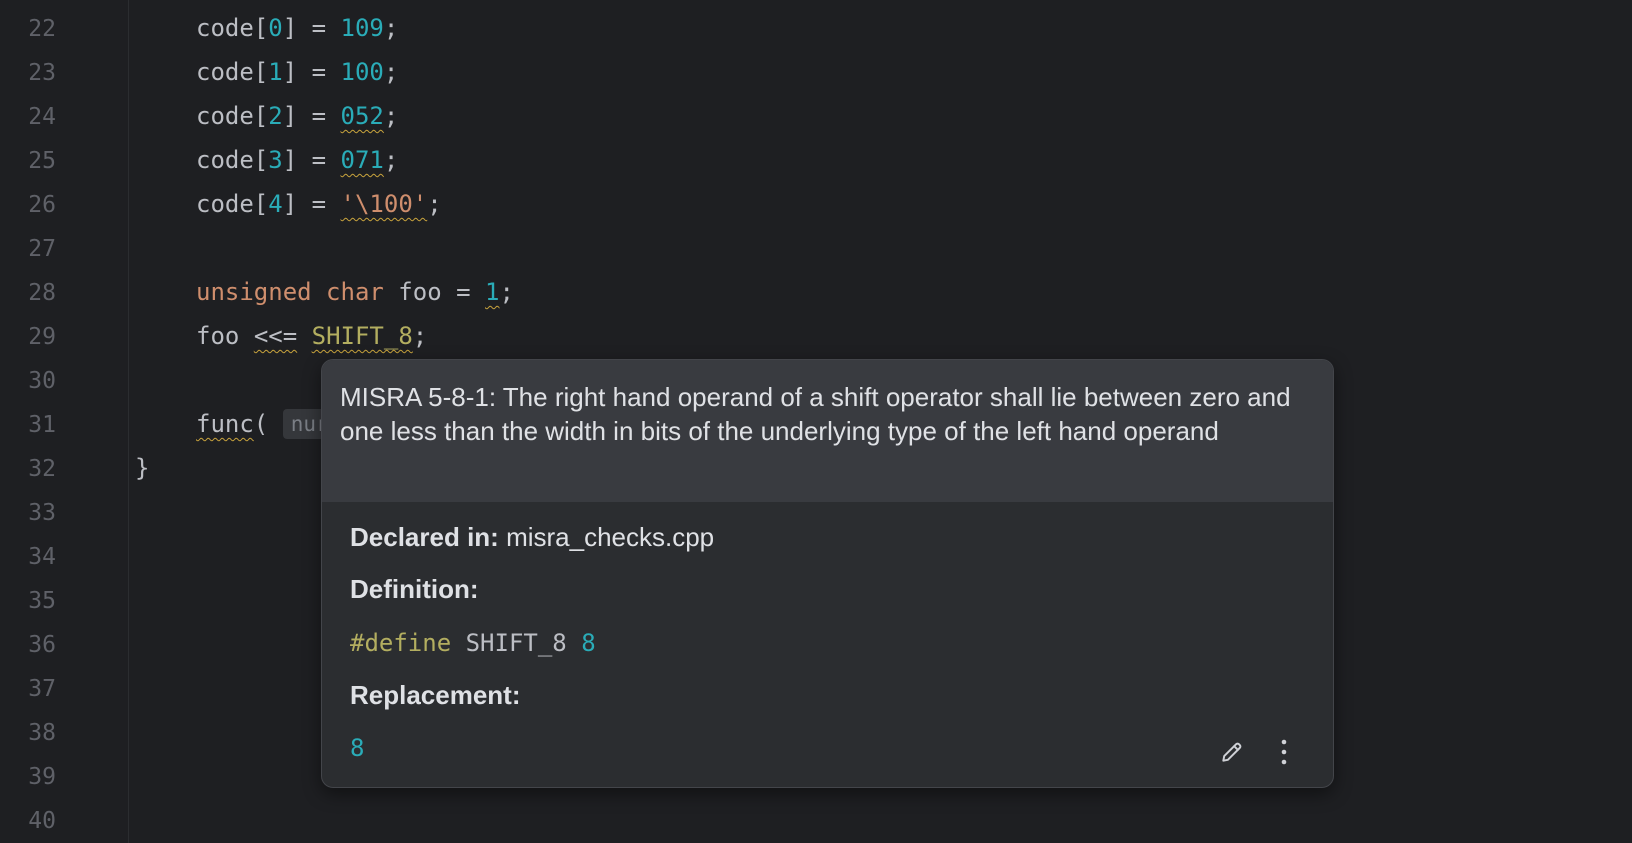 The image size is (1632, 843). I want to click on macro-reference: SHIFT_8, so click(362, 336).